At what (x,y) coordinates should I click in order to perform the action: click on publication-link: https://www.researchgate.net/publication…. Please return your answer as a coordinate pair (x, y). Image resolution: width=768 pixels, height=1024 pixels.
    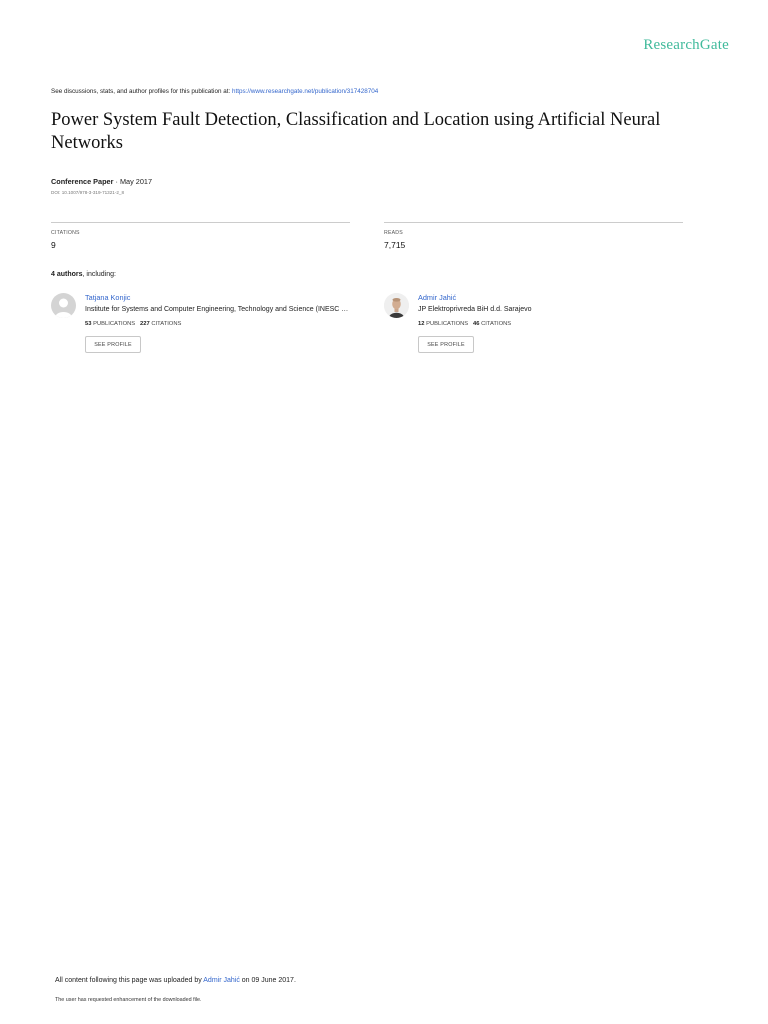
    Looking at the image, I should click on (305, 91).